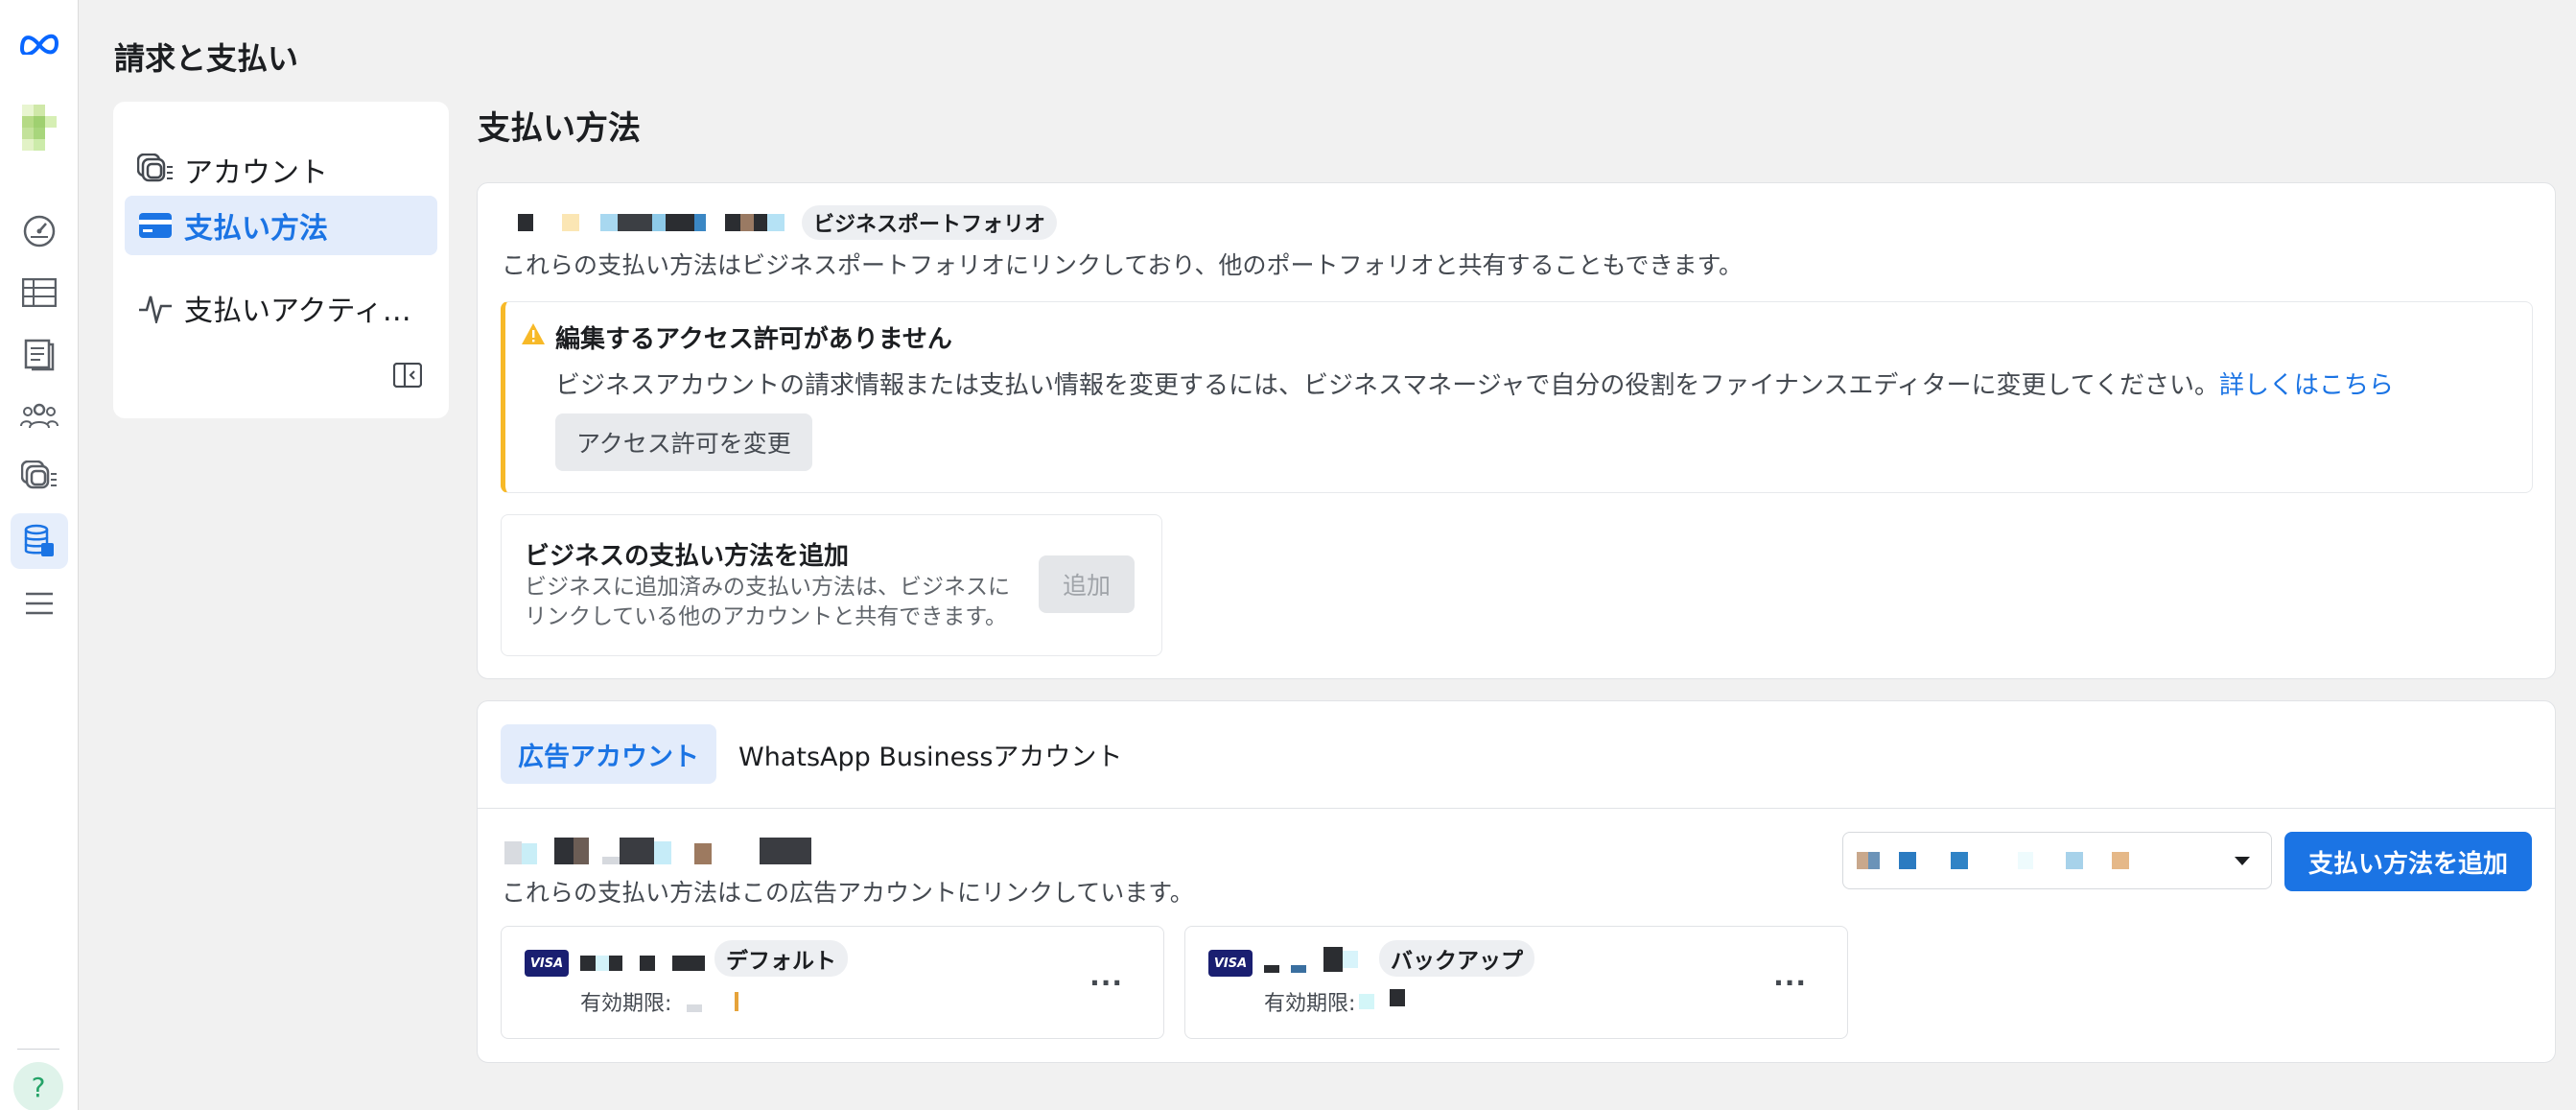  I want to click on payment-method-card: VISA デフォルト 有効期限: ···, so click(832, 983).